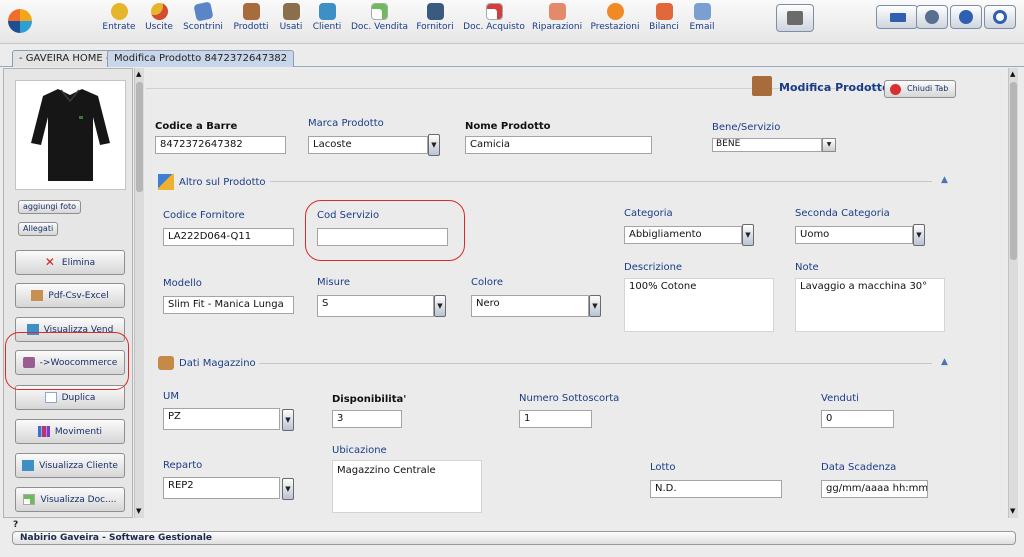 The image size is (1024, 557). I want to click on product-photo, so click(70, 135).